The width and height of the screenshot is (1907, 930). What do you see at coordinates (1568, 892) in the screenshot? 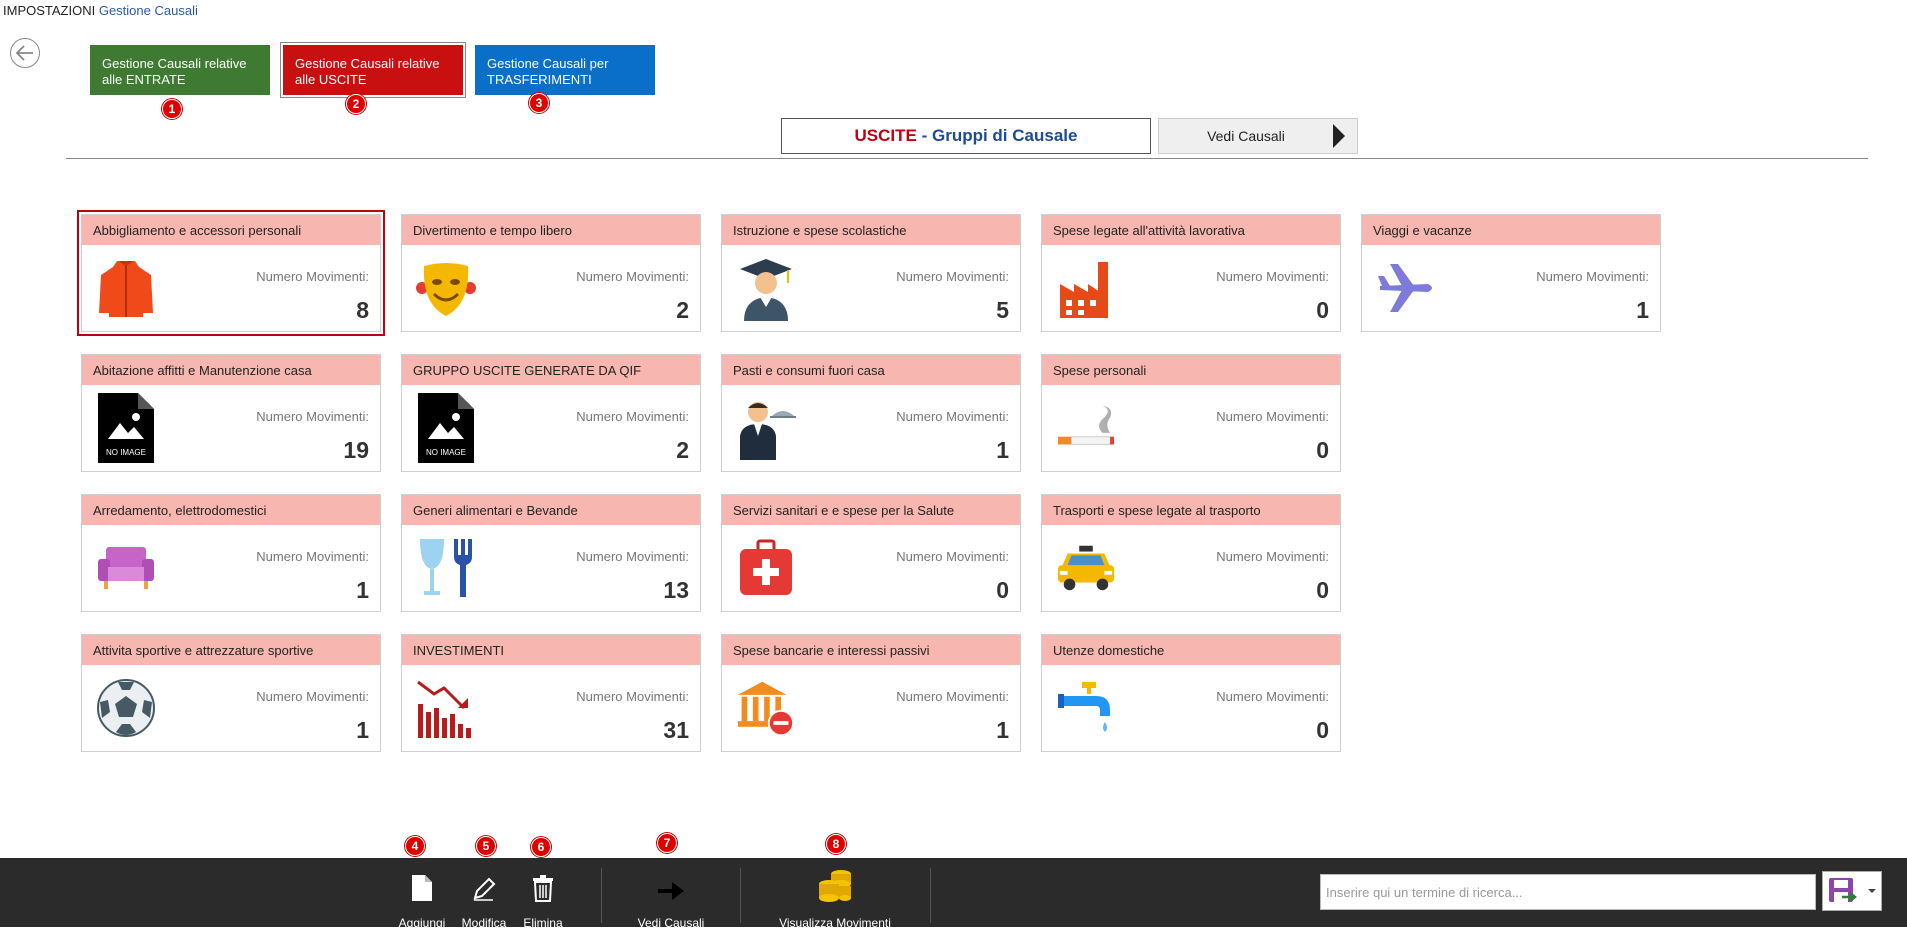
I see `search-input` at bounding box center [1568, 892].